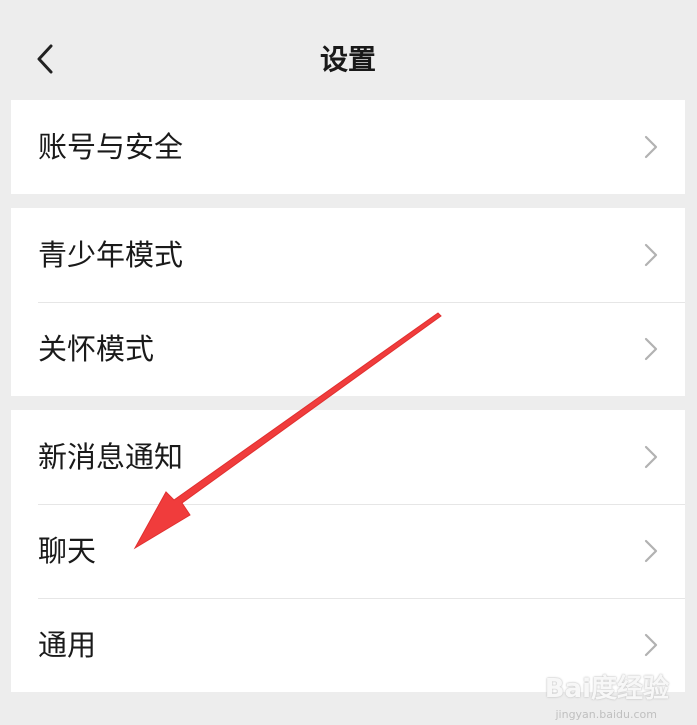 The image size is (697, 725). Describe the element at coordinates (606, 714) in the screenshot. I see `watermark-url: jingyan.baidu.com` at that location.